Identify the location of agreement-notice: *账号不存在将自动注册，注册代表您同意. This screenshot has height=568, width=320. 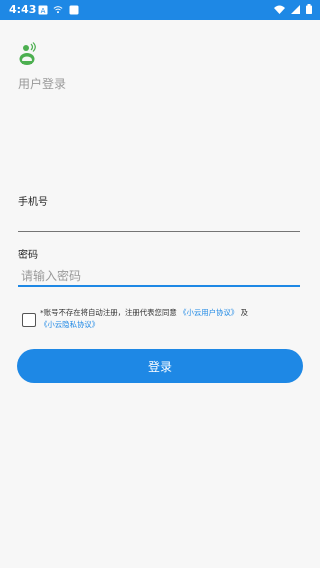
(108, 312).